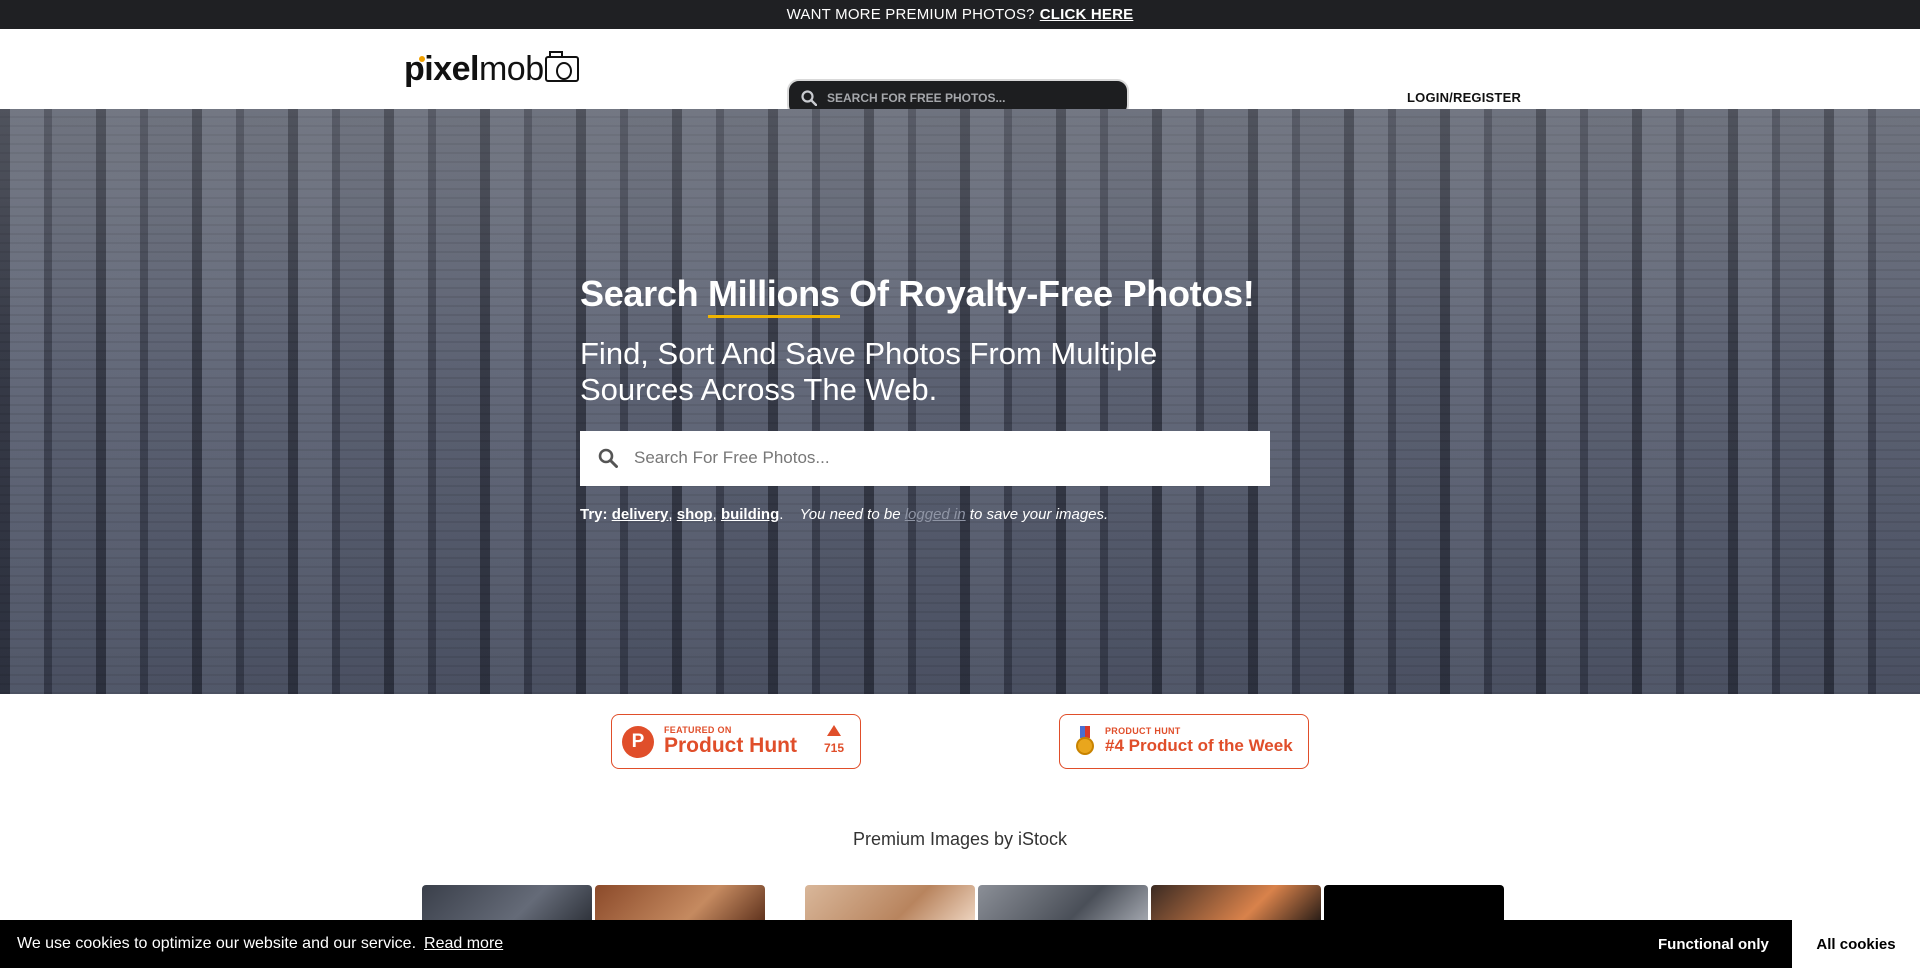  Describe the element at coordinates (833, 730) in the screenshot. I see `upvote-arrow-icon` at that location.